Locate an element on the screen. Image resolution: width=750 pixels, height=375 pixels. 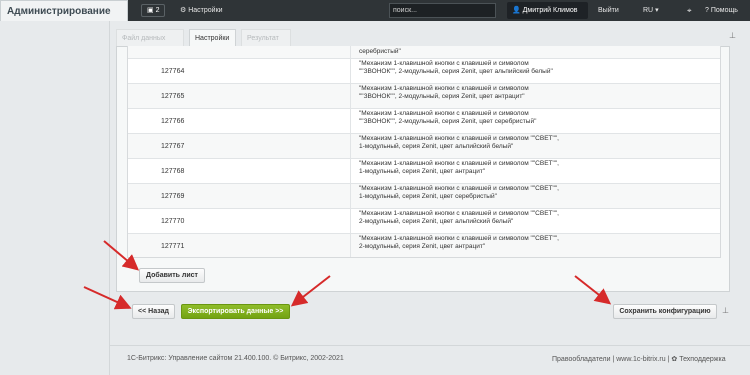
calendar-icon: ▣ is located at coordinates (151, 10).